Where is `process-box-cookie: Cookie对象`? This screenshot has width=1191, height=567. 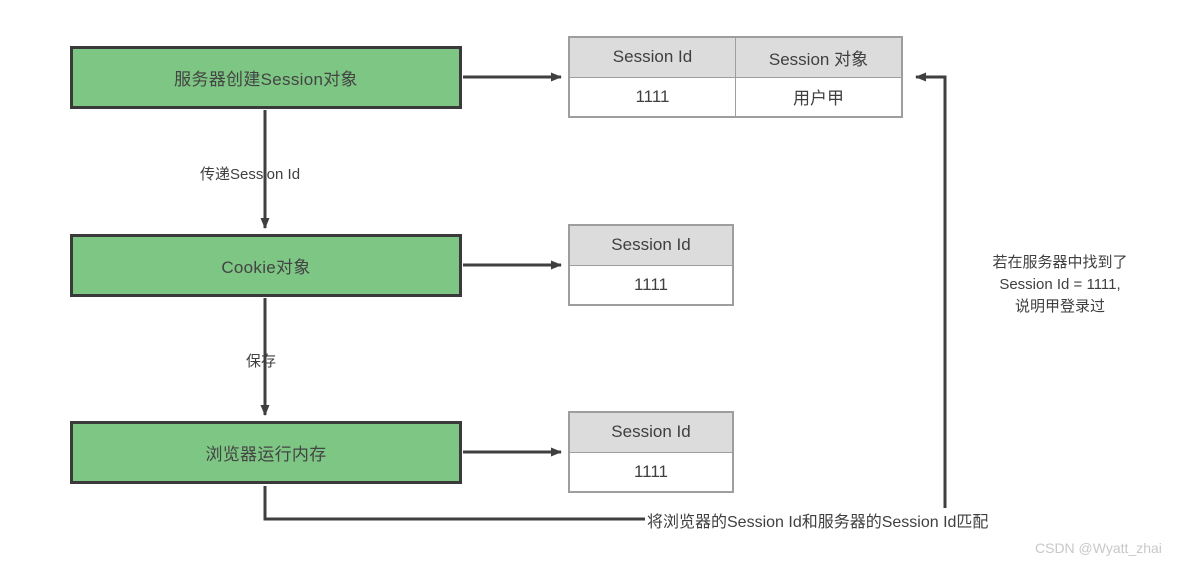
process-box-cookie: Cookie对象 is located at coordinates (266, 265).